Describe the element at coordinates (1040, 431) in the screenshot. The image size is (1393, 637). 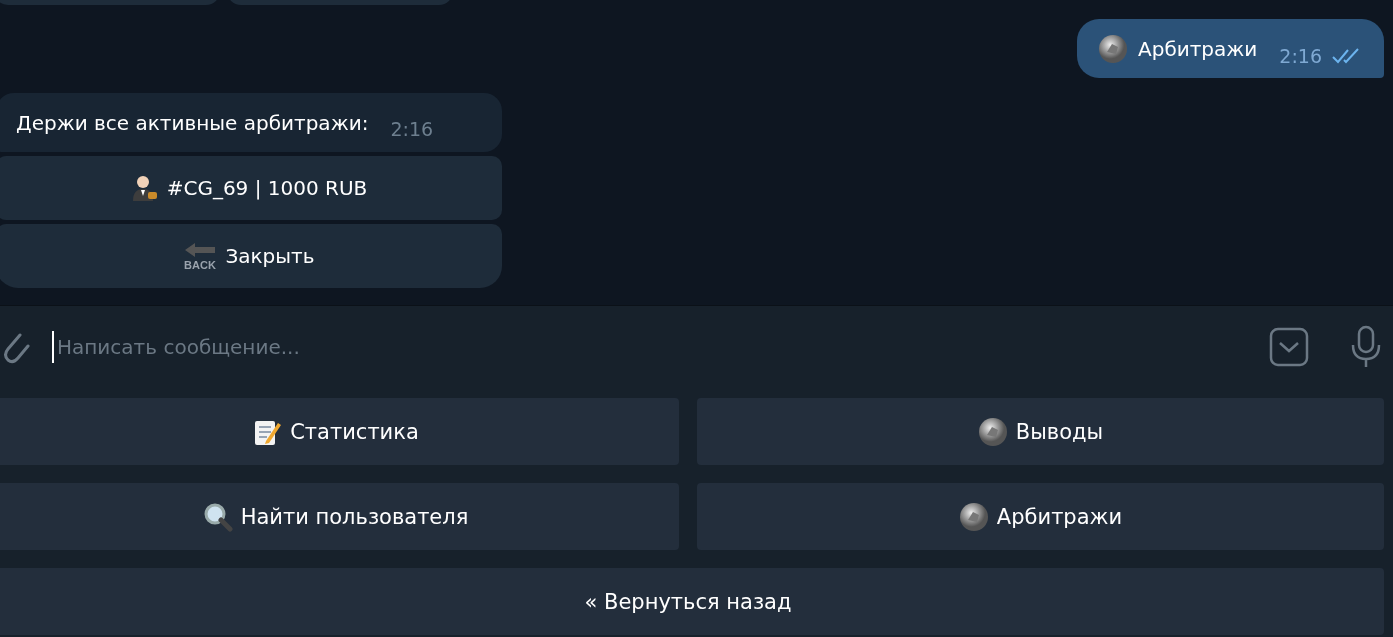
I see `keyboard-button: Выводы` at that location.